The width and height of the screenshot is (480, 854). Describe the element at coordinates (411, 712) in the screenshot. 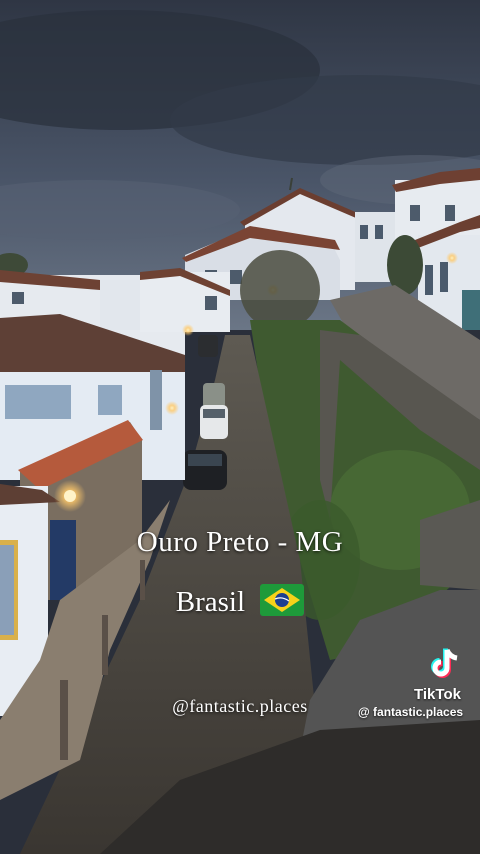

I see `tiktok-username: @ fantastic.places` at that location.